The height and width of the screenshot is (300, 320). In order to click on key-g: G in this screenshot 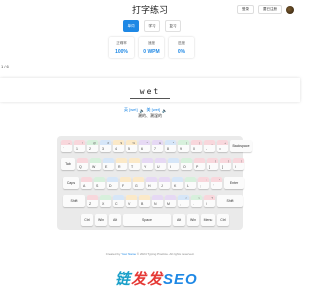, I will do `click(138, 183)`.